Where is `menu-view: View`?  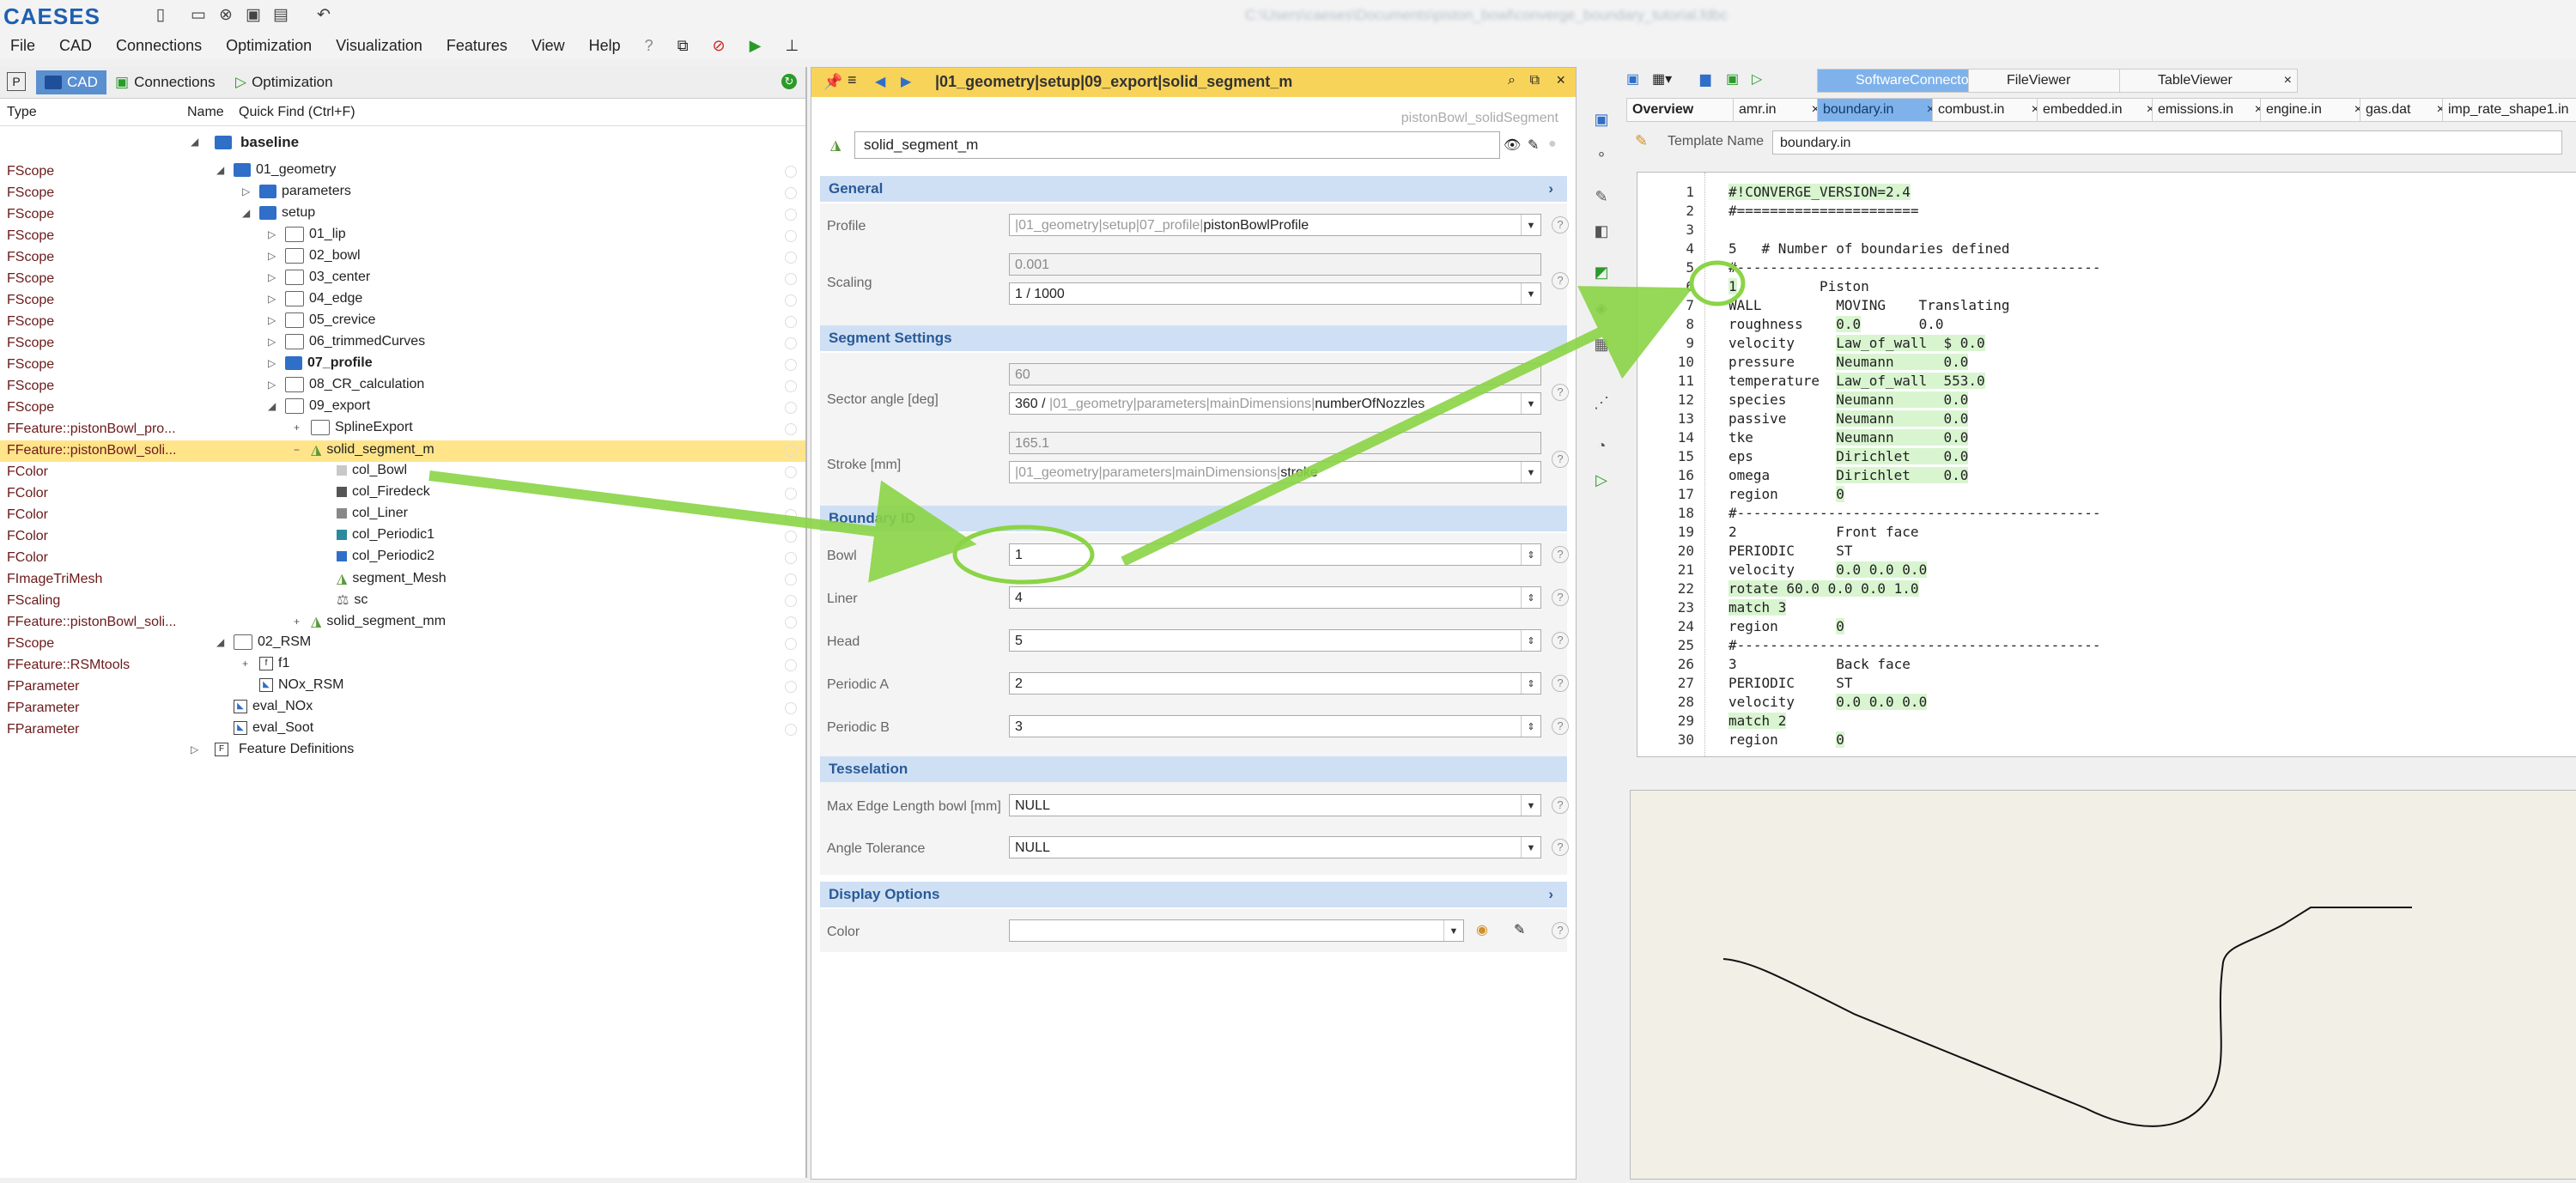
menu-view: View is located at coordinates (548, 46).